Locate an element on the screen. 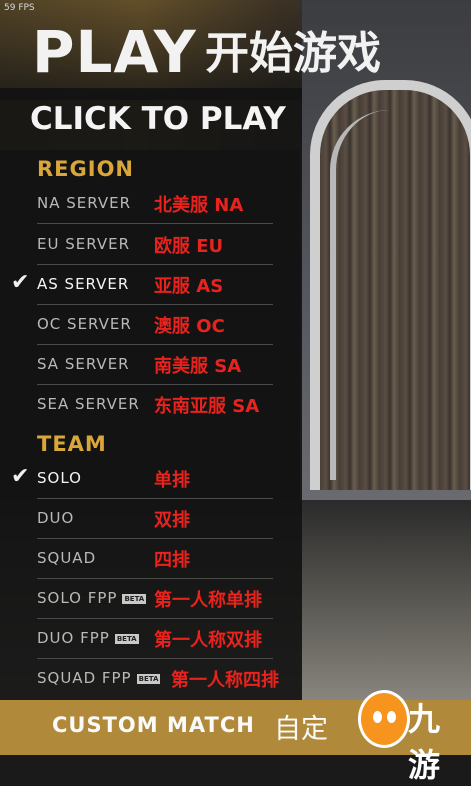 The height and width of the screenshot is (786, 471). region-option-label-cn: 南美服 SA is located at coordinates (198, 366).